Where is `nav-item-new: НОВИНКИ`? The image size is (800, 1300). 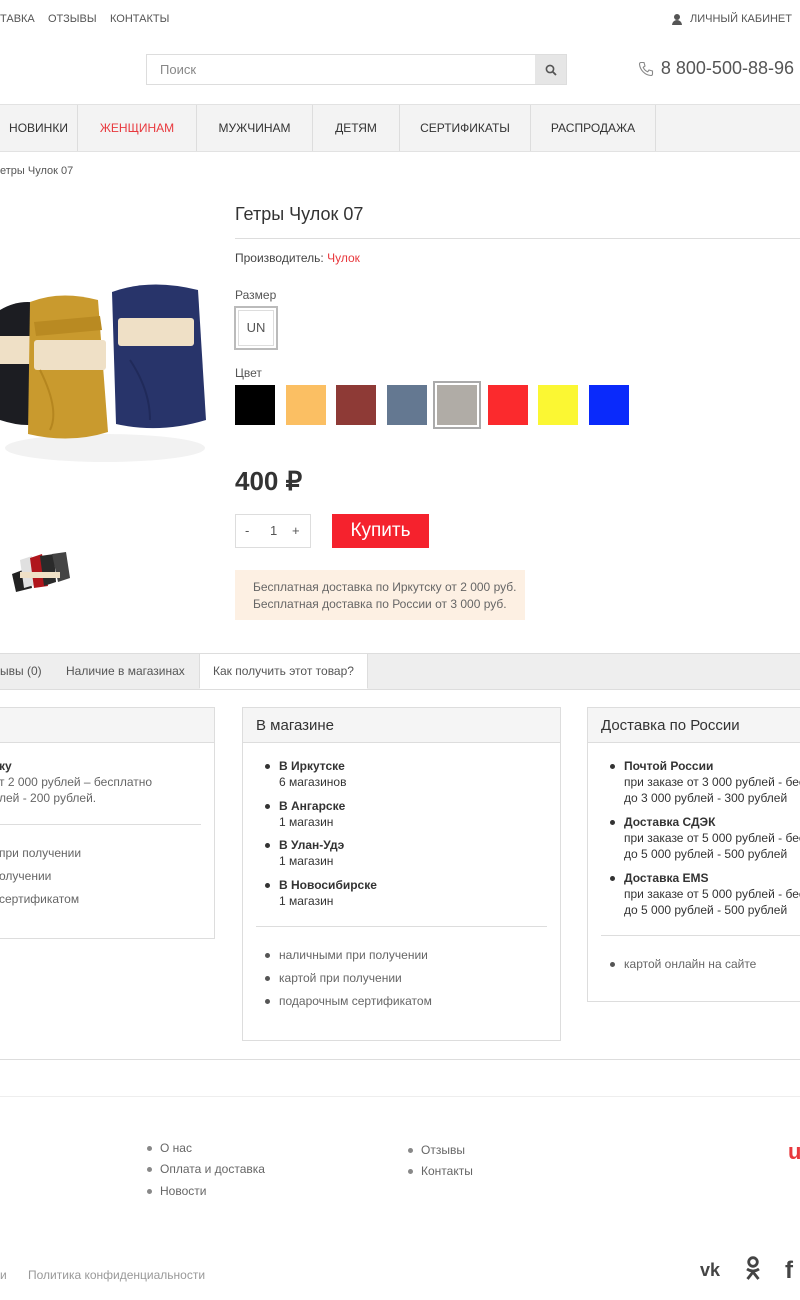
nav-item-new: НОВИНКИ is located at coordinates (39, 128).